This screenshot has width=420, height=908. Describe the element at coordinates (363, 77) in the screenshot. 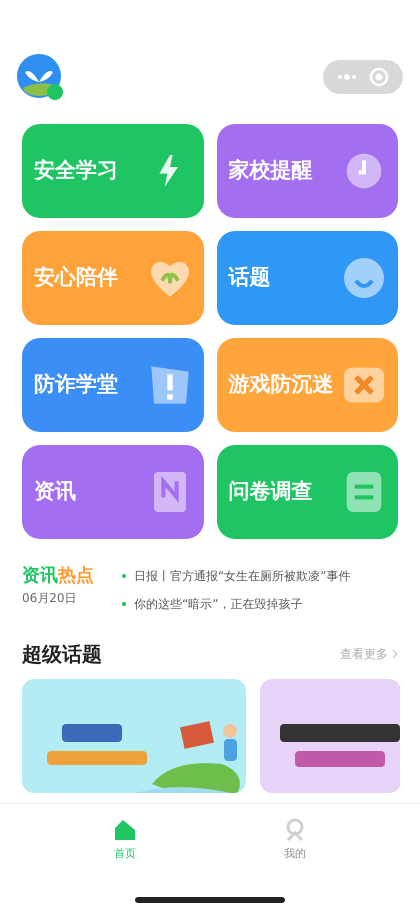

I see `capsule-menu` at that location.